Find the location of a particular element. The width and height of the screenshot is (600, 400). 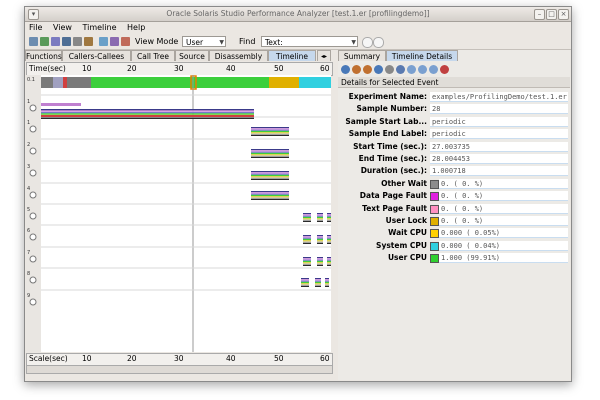

tab-summary: Summary is located at coordinates (362, 55).